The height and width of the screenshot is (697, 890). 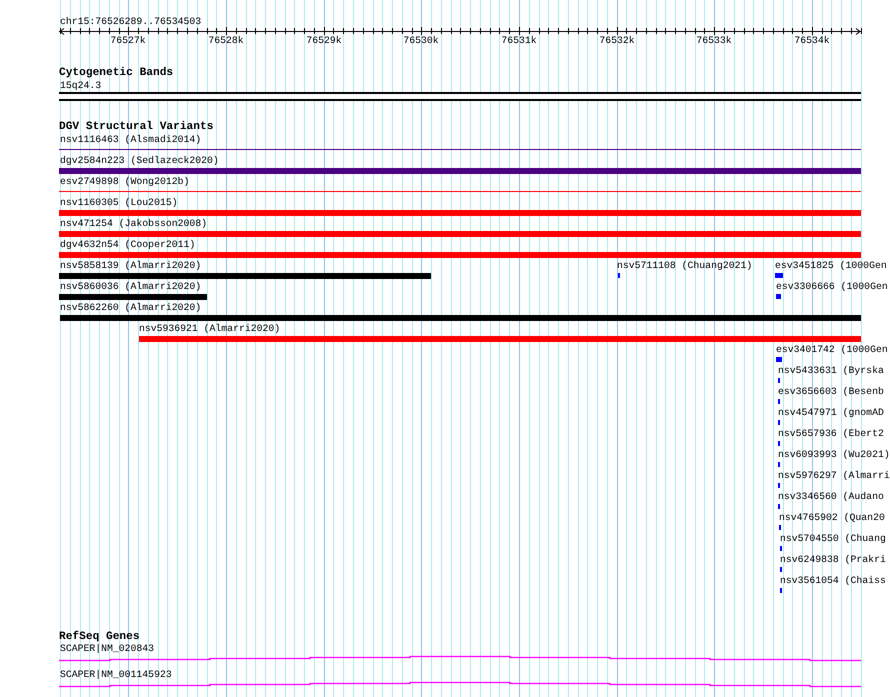 What do you see at coordinates (128, 40) in the screenshot?
I see `ruler-tick-label: 76527k` at bounding box center [128, 40].